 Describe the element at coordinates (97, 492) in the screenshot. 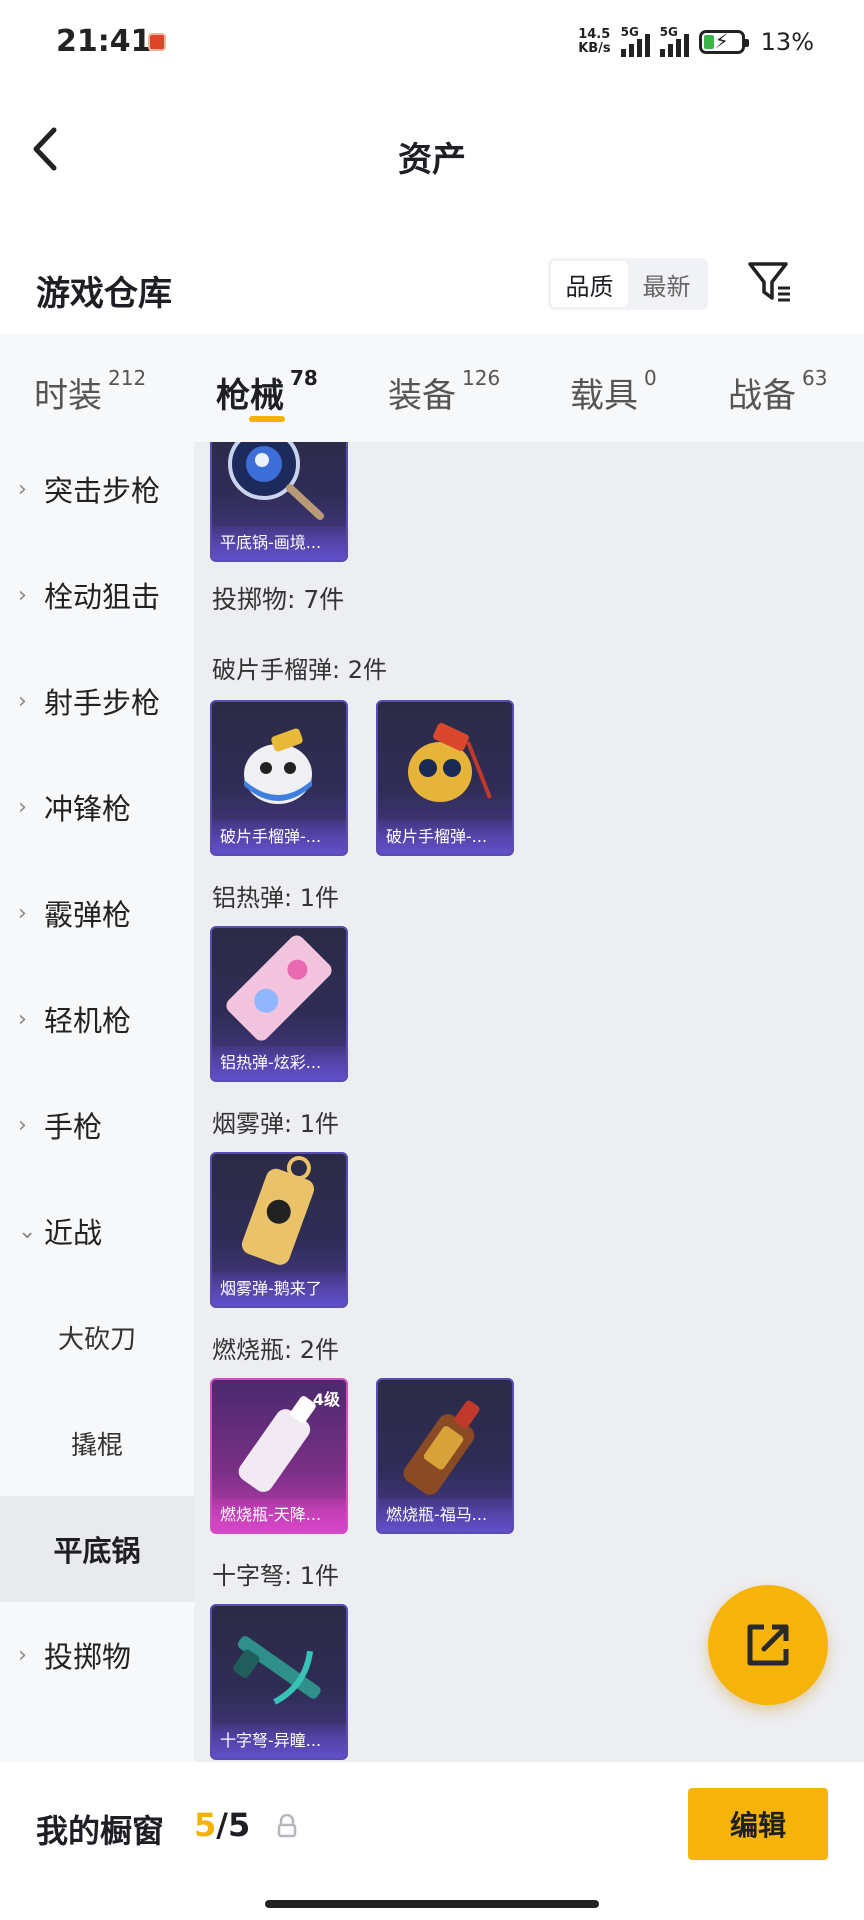

I see `sidebar-item-assault-rifle: › 突击步枪` at that location.